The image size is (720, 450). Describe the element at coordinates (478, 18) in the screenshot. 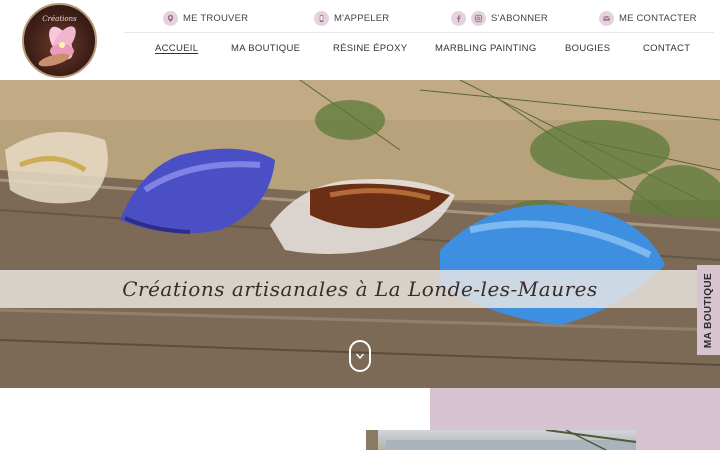

I see `instagram-icon` at that location.